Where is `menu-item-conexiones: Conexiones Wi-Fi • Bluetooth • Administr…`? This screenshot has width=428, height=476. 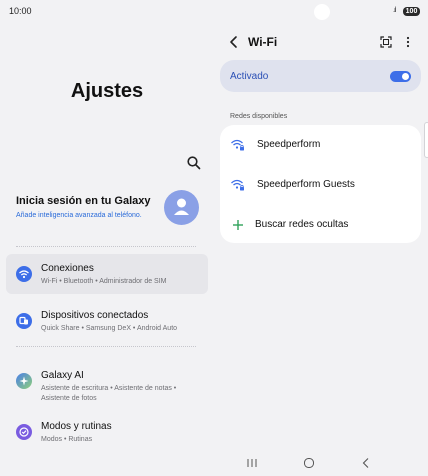 menu-item-conexiones: Conexiones Wi-Fi • Bluetooth • Administr… is located at coordinates (107, 274).